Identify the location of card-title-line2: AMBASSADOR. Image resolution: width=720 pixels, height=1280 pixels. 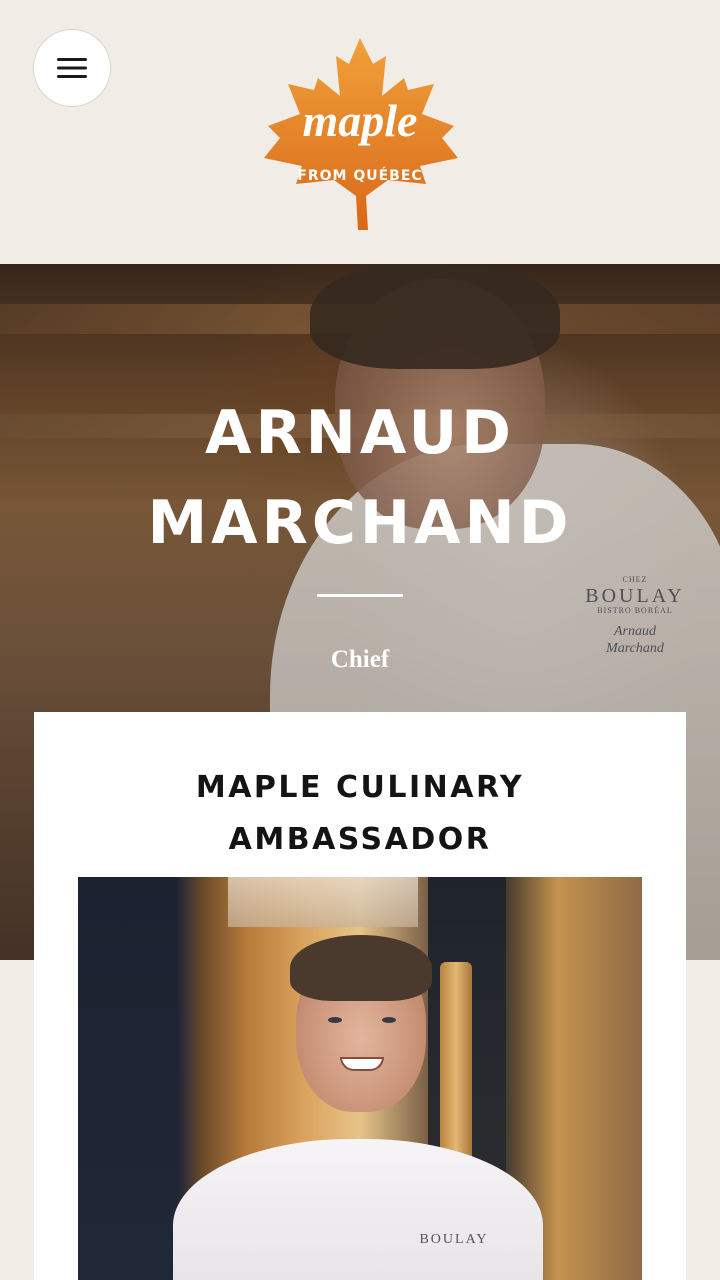
(360, 839).